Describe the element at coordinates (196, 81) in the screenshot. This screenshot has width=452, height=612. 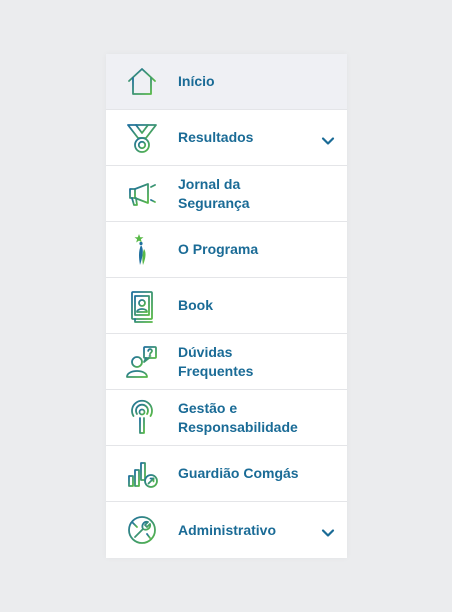
I see `menu-item-label: Início` at that location.